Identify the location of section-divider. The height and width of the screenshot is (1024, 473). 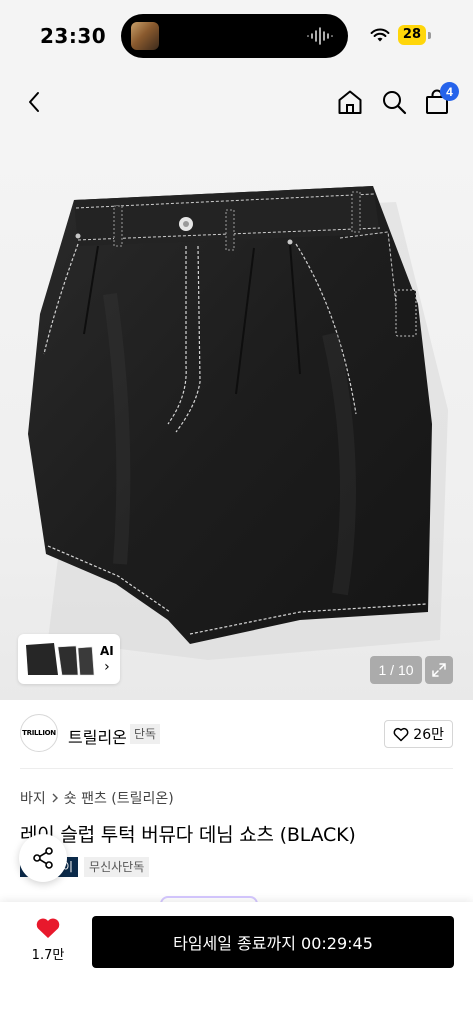
(236, 768).